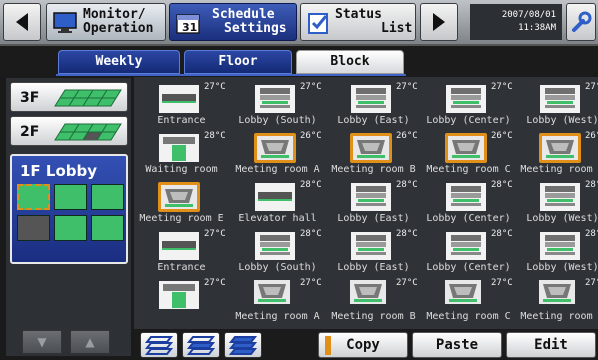  I want to click on checklist-icon, so click(318, 23).